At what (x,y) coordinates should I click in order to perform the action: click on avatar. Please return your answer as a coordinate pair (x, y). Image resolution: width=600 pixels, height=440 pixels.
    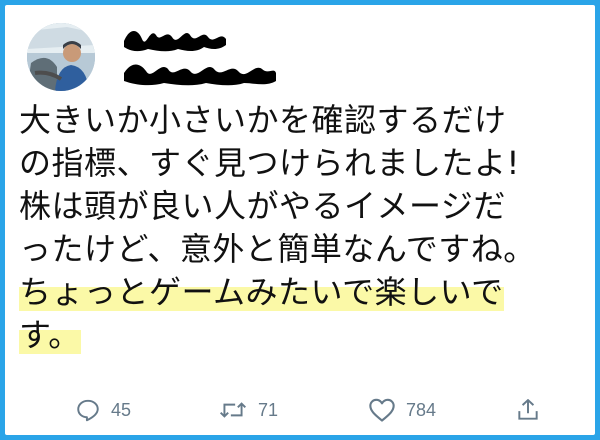
    Looking at the image, I should click on (61, 57).